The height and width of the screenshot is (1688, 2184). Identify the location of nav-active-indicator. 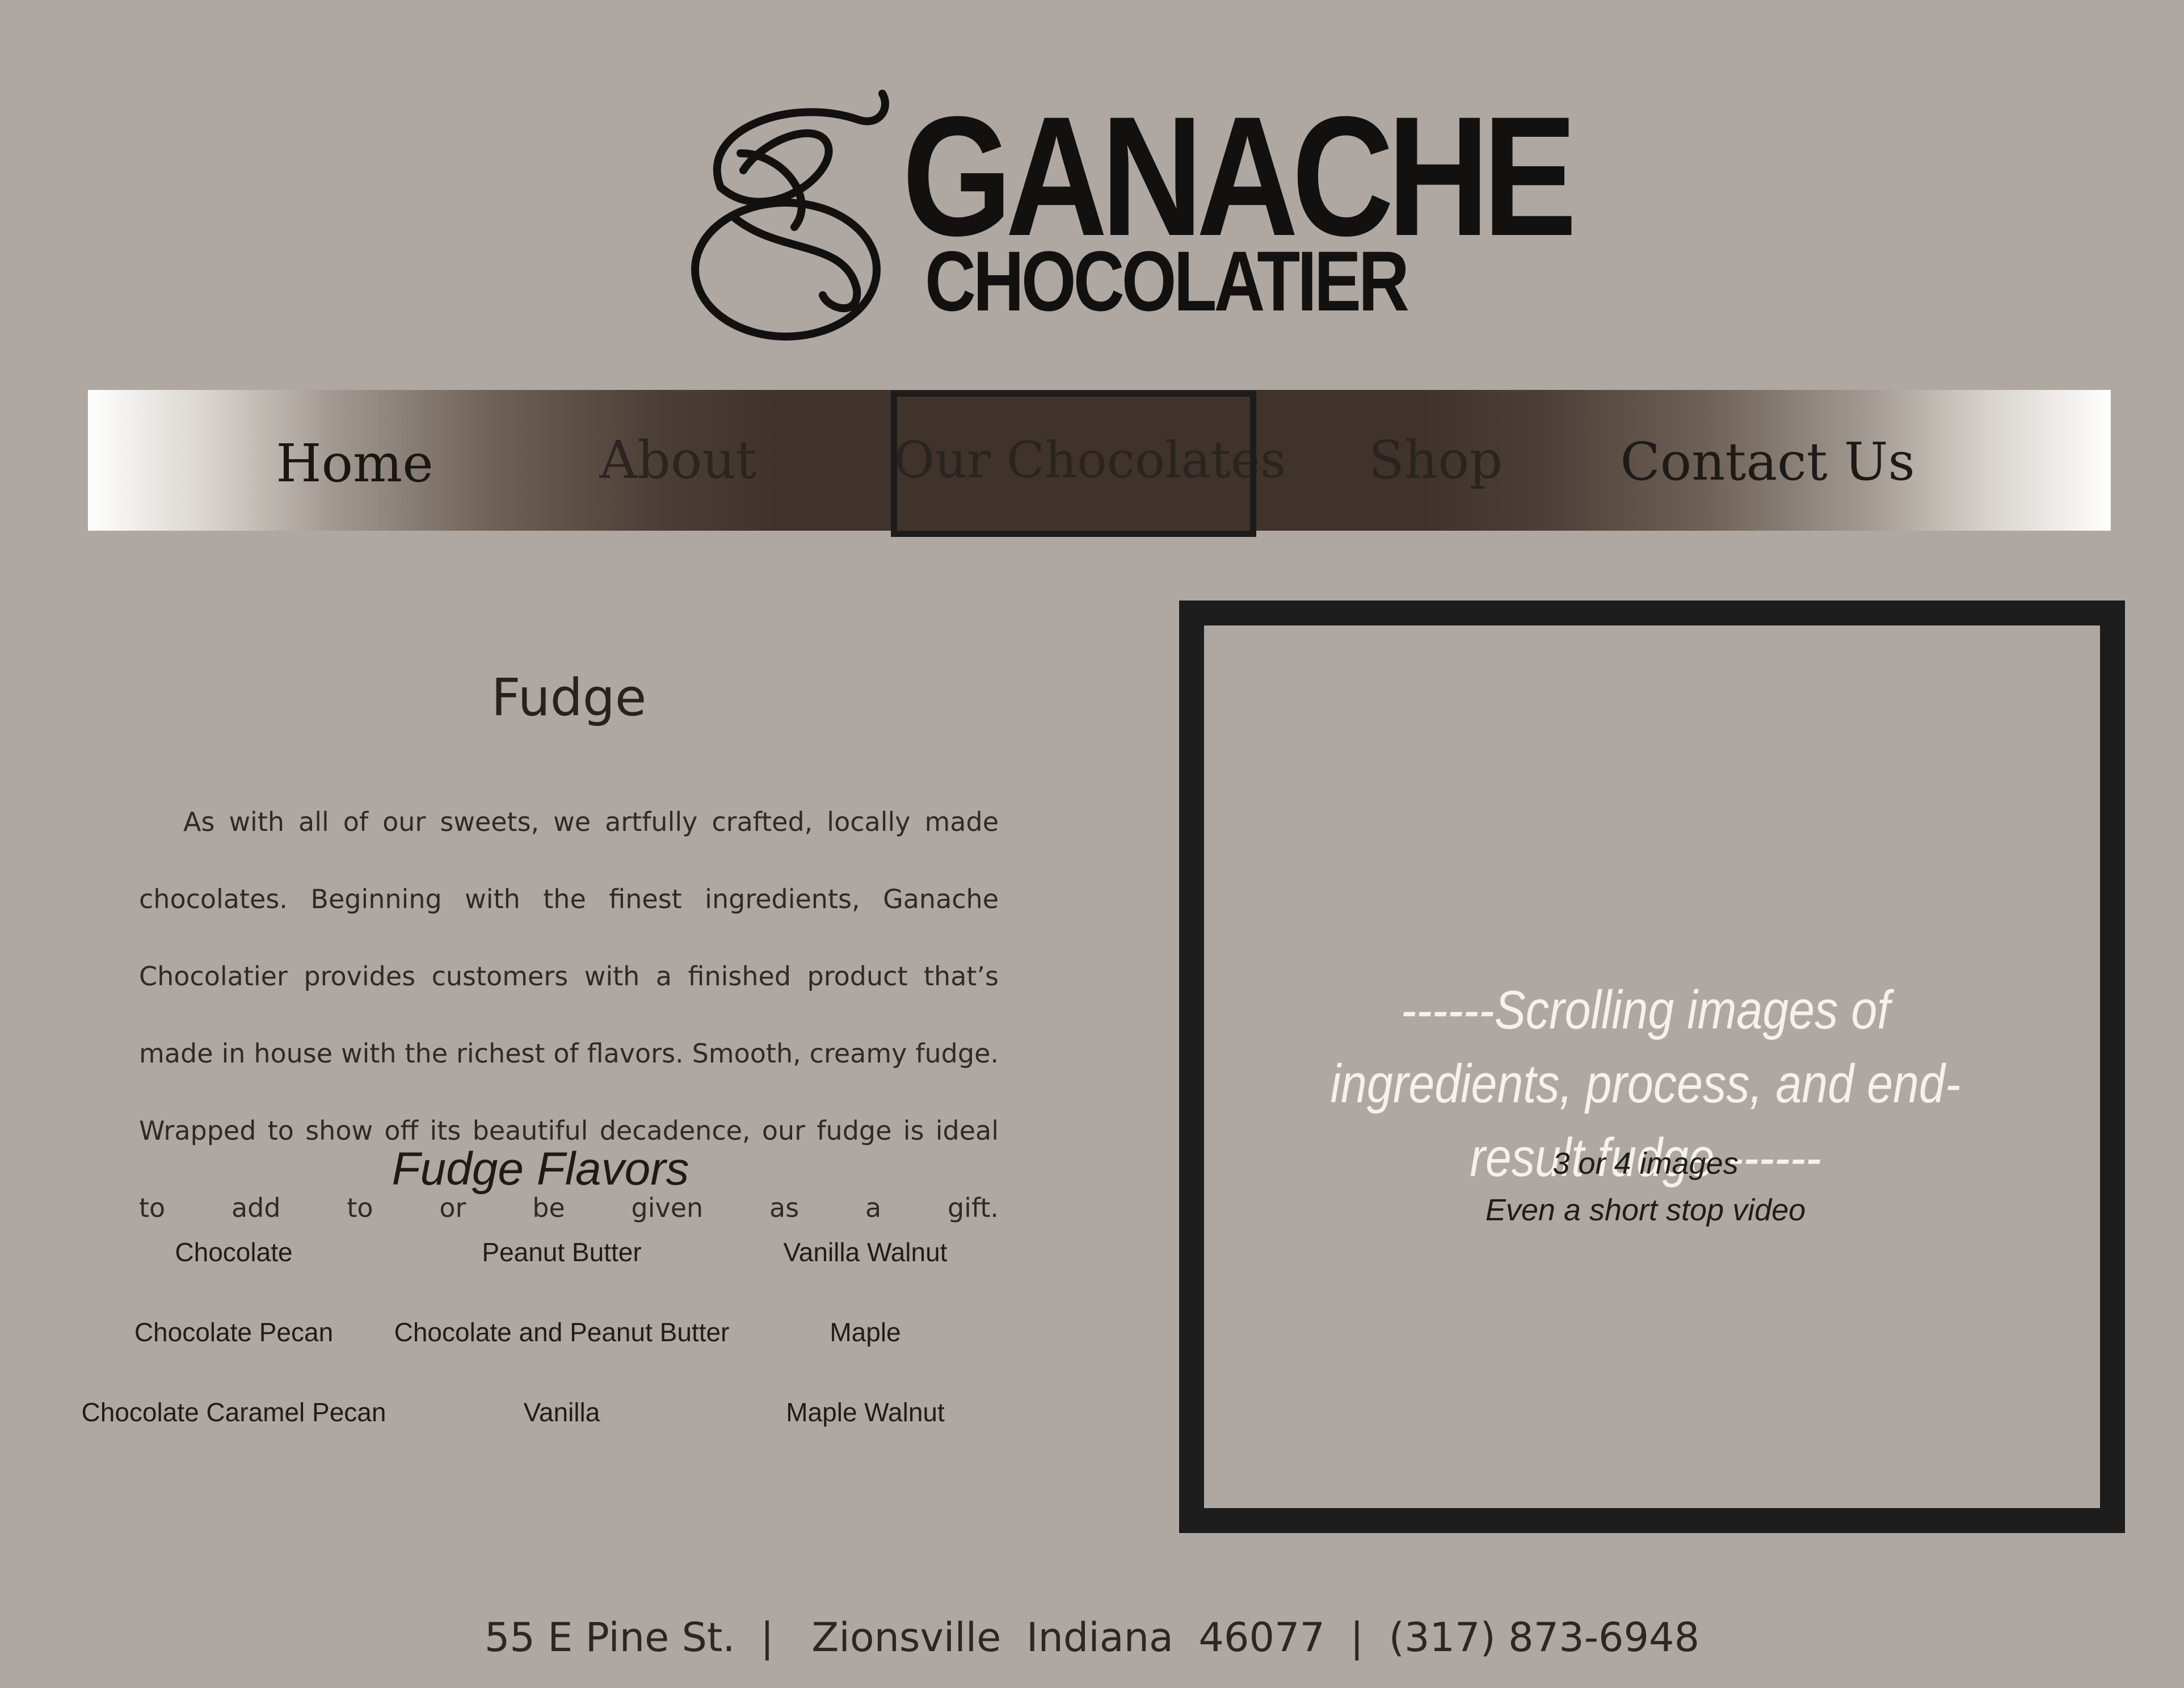
(1073, 463).